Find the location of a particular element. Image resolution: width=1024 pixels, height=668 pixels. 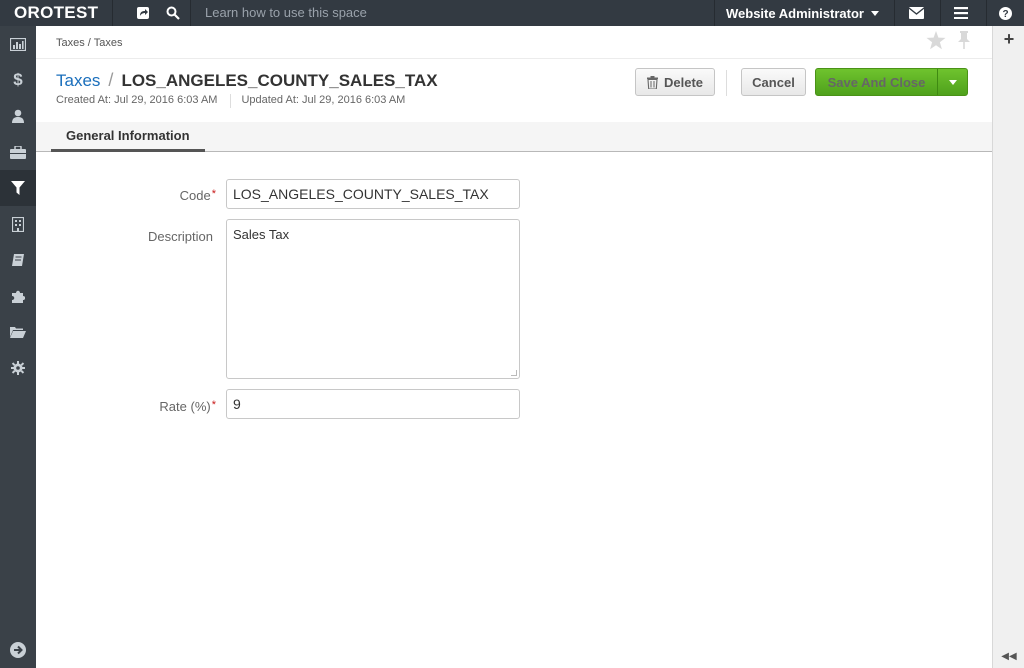

menu-dashboards is located at coordinates (18, 44).